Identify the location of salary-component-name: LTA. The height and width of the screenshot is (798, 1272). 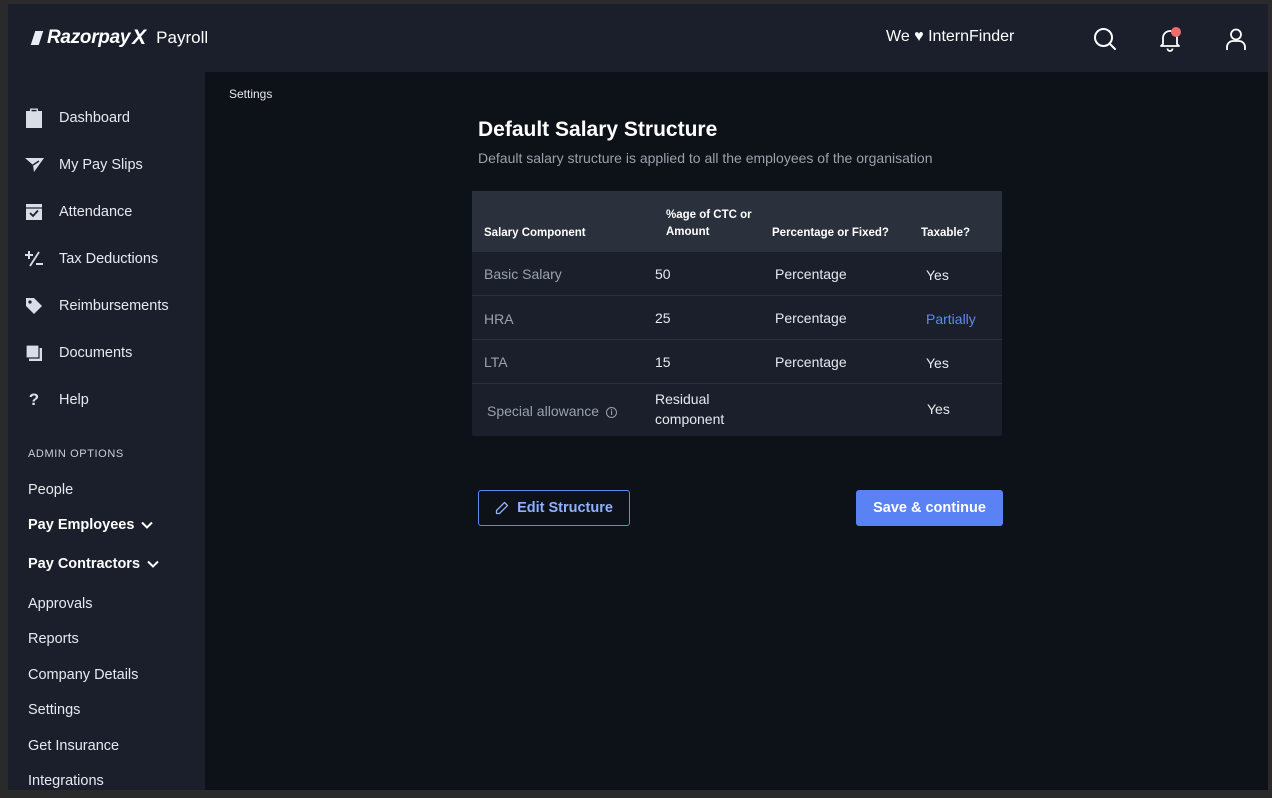
(496, 362).